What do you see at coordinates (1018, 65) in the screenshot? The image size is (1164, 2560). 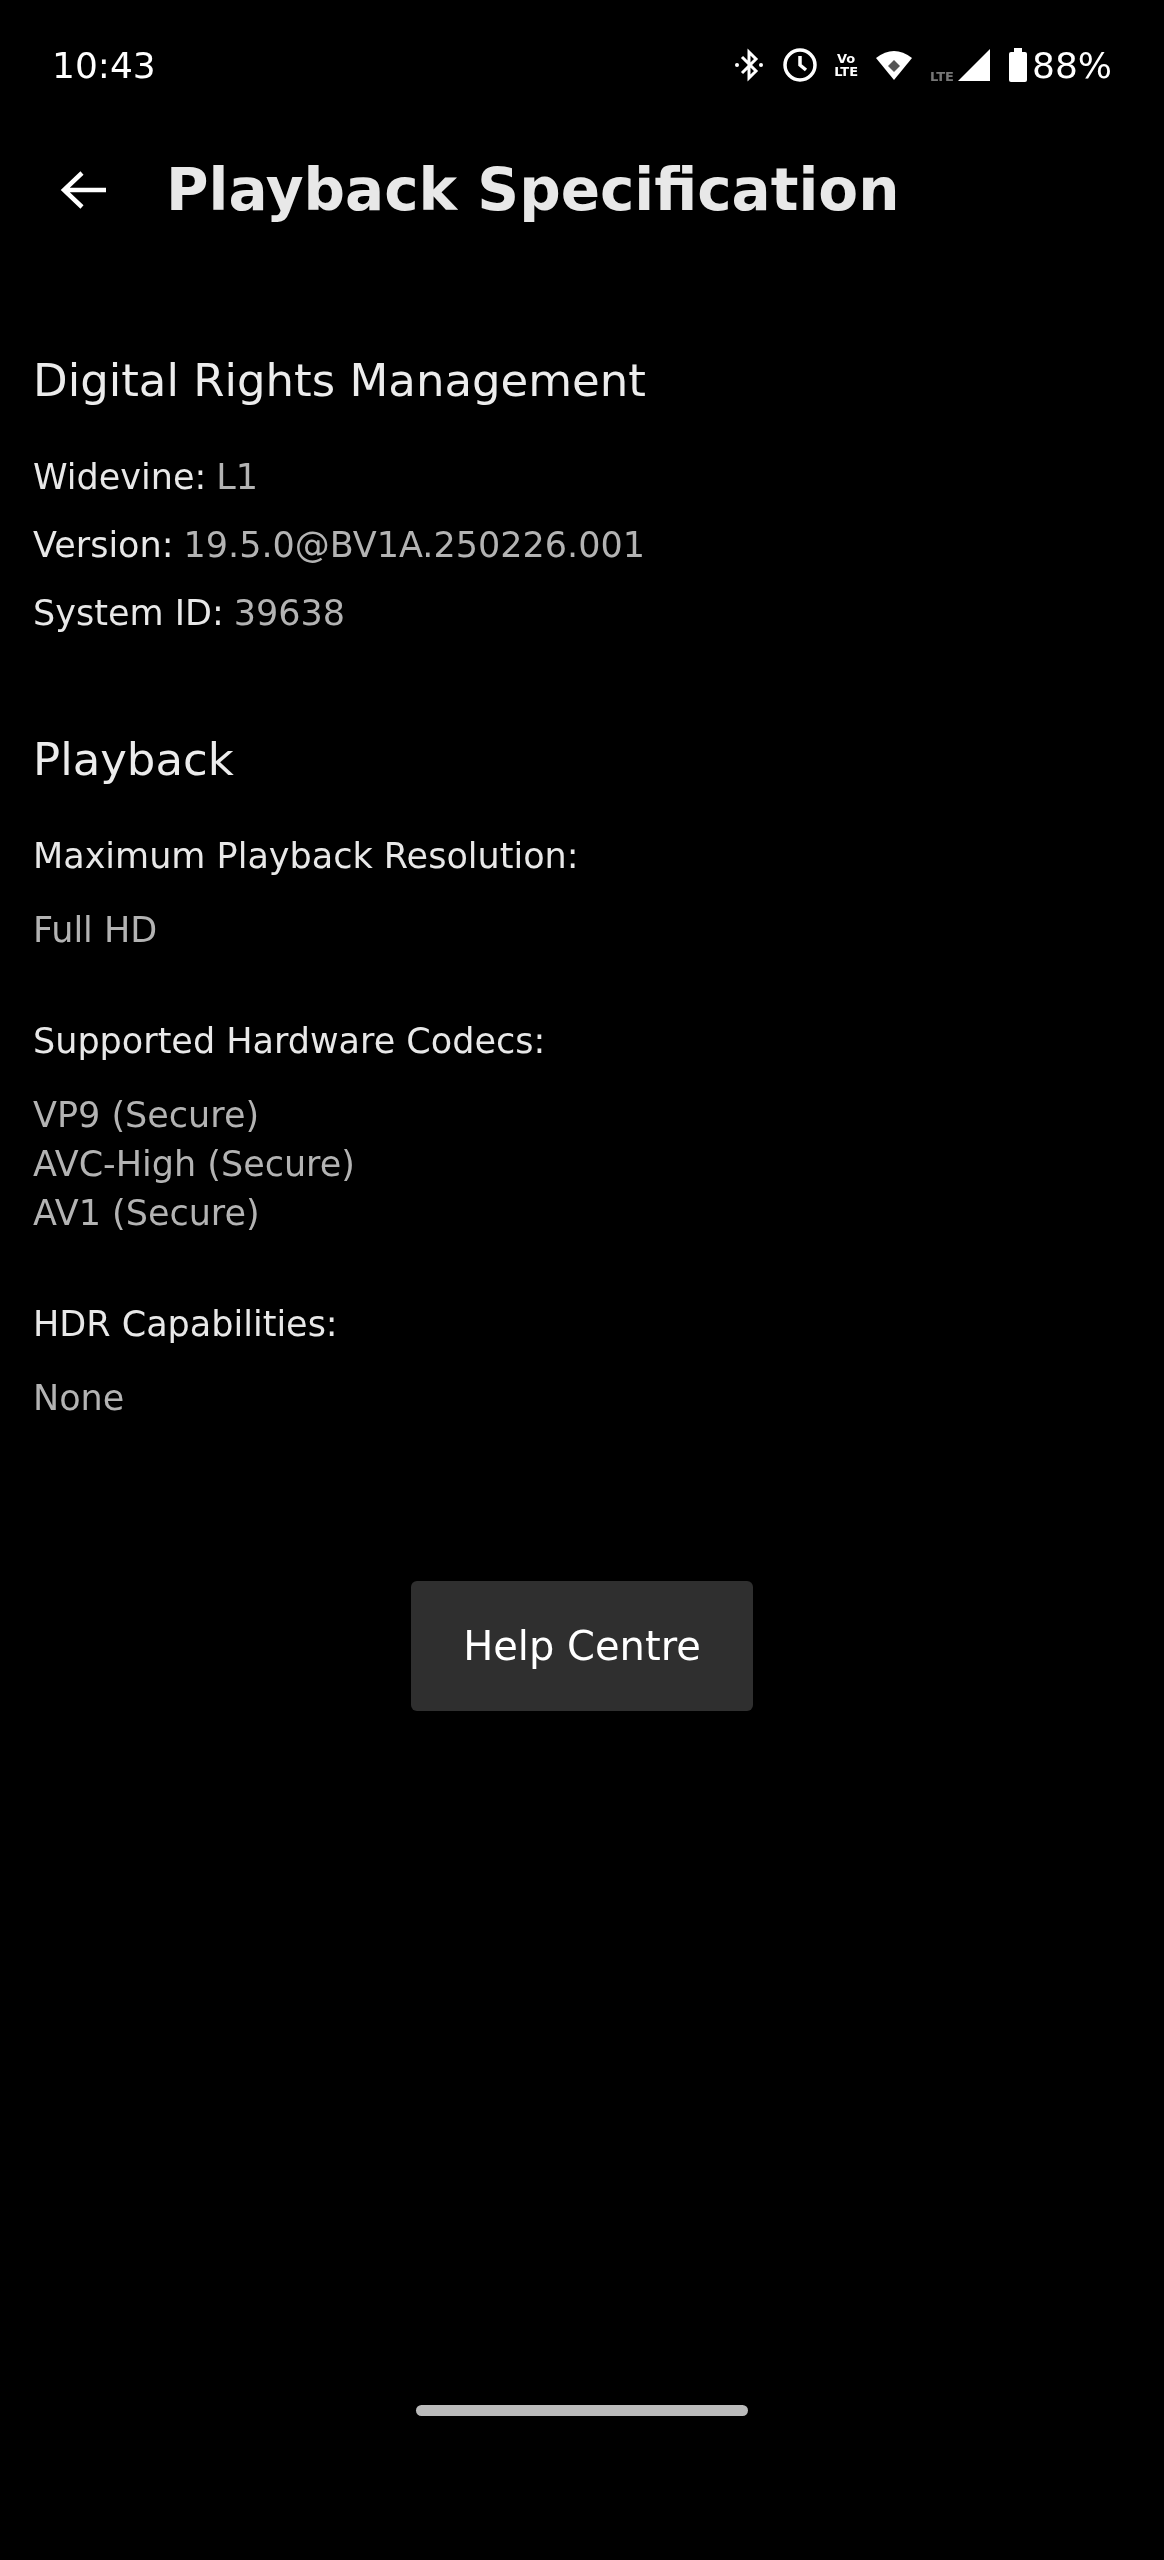 I see `battery-icon` at bounding box center [1018, 65].